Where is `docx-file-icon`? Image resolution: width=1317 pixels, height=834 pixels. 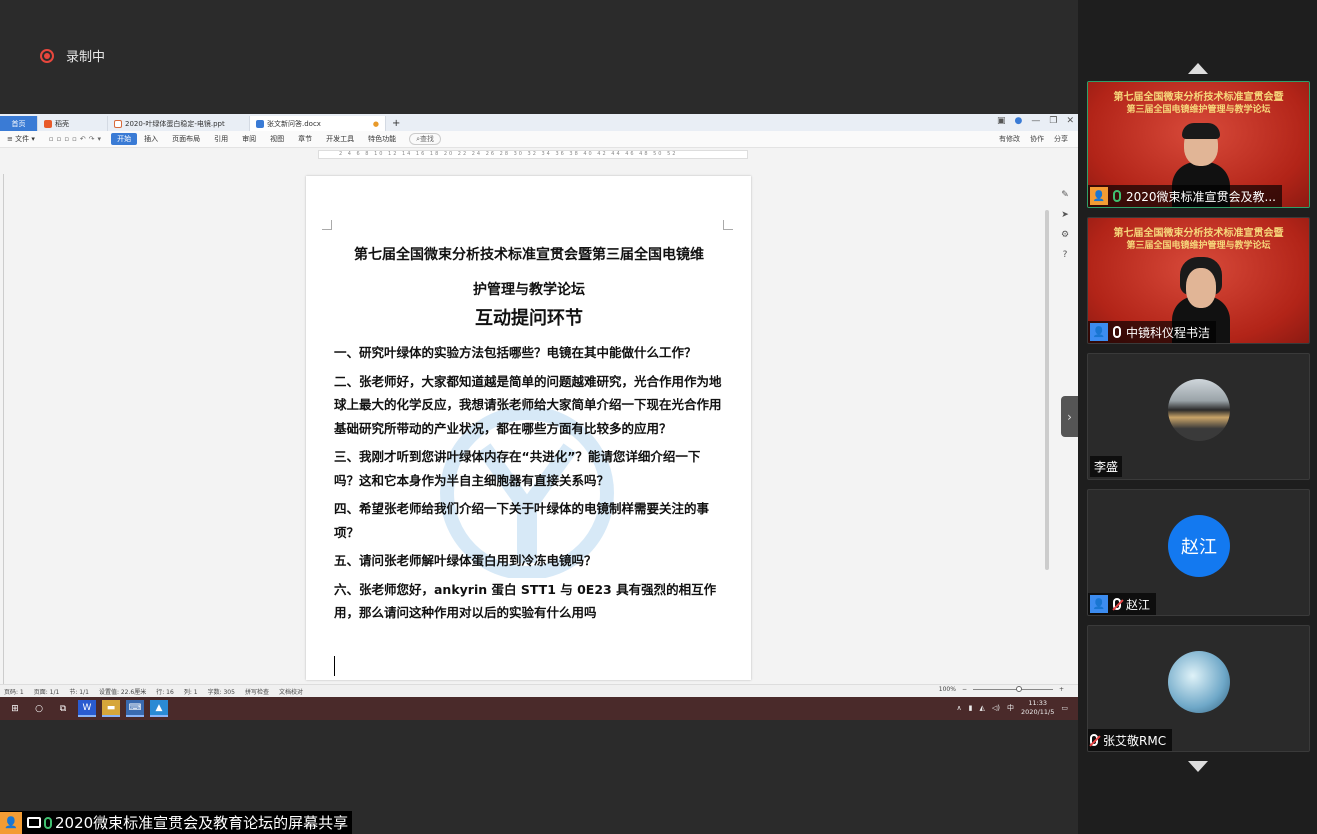
docx-file-icon is located at coordinates (260, 123).